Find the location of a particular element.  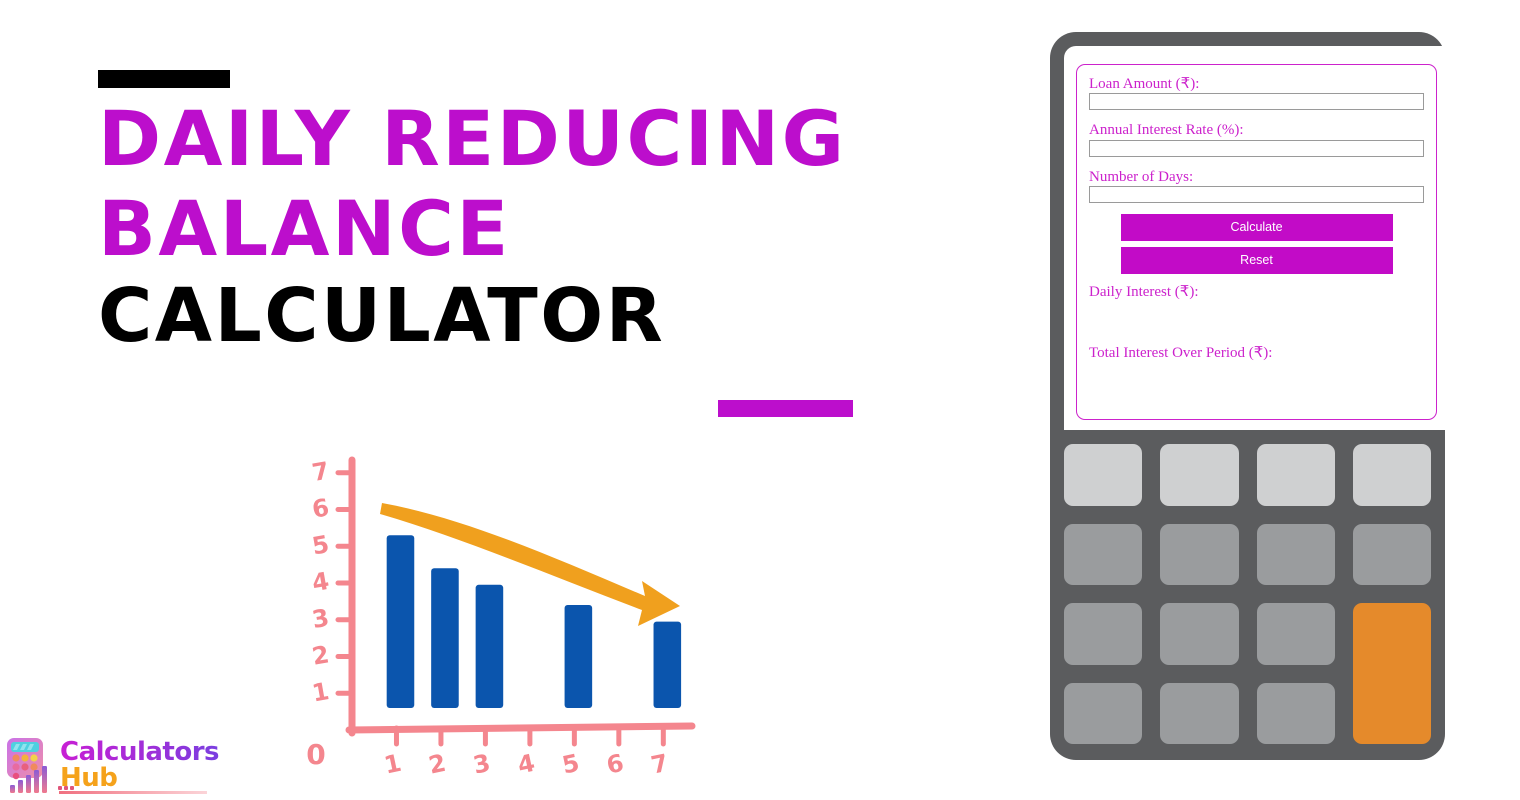

declining-bar-chart: 123456701234567 is located at coordinates (500, 620).